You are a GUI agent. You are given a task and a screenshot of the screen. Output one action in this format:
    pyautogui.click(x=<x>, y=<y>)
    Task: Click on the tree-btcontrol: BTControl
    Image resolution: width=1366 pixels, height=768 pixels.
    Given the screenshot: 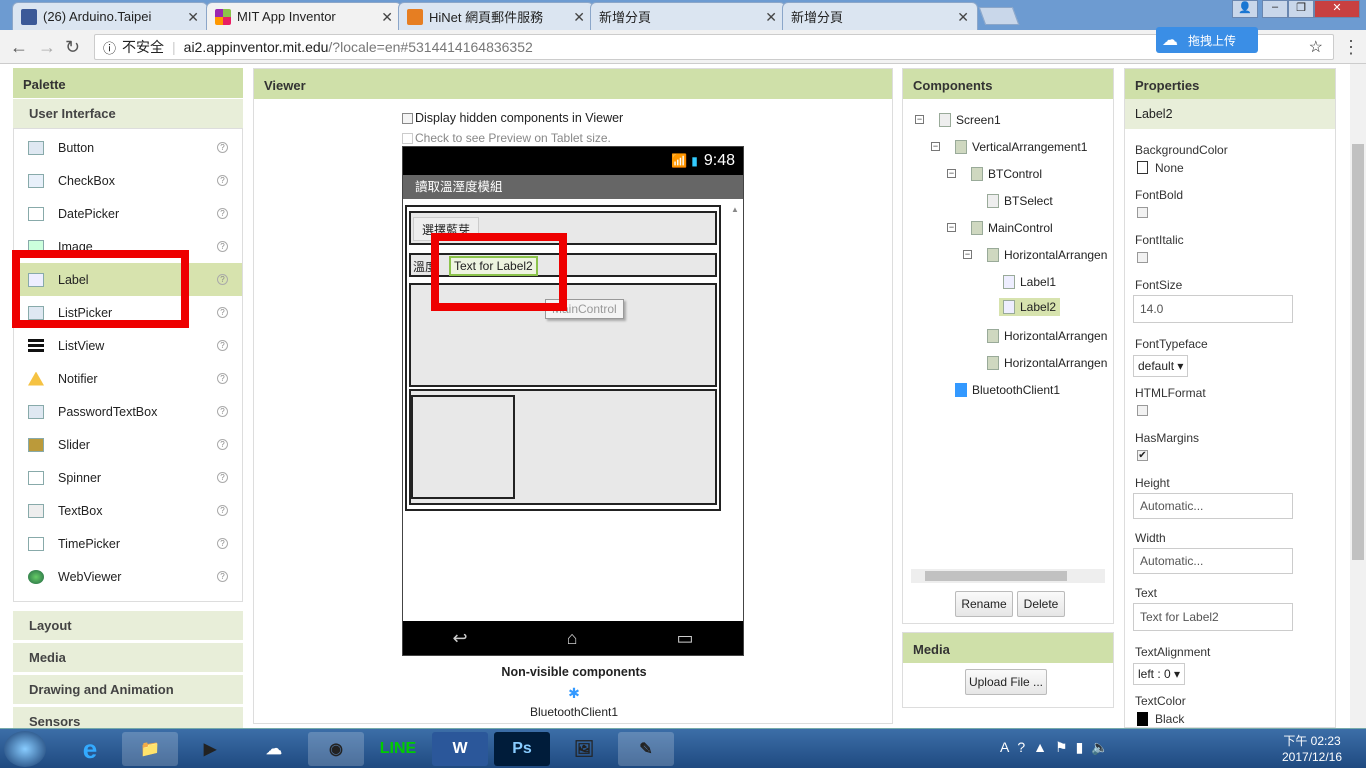 What is the action you would take?
    pyautogui.click(x=1006, y=174)
    